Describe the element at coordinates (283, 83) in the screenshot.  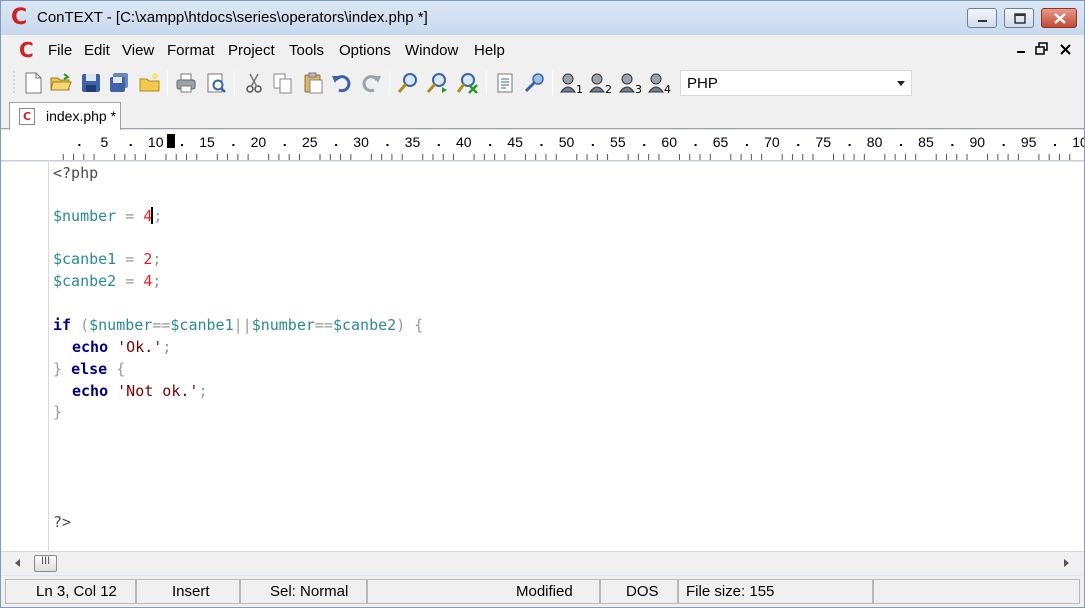
I see `copy-icon` at that location.